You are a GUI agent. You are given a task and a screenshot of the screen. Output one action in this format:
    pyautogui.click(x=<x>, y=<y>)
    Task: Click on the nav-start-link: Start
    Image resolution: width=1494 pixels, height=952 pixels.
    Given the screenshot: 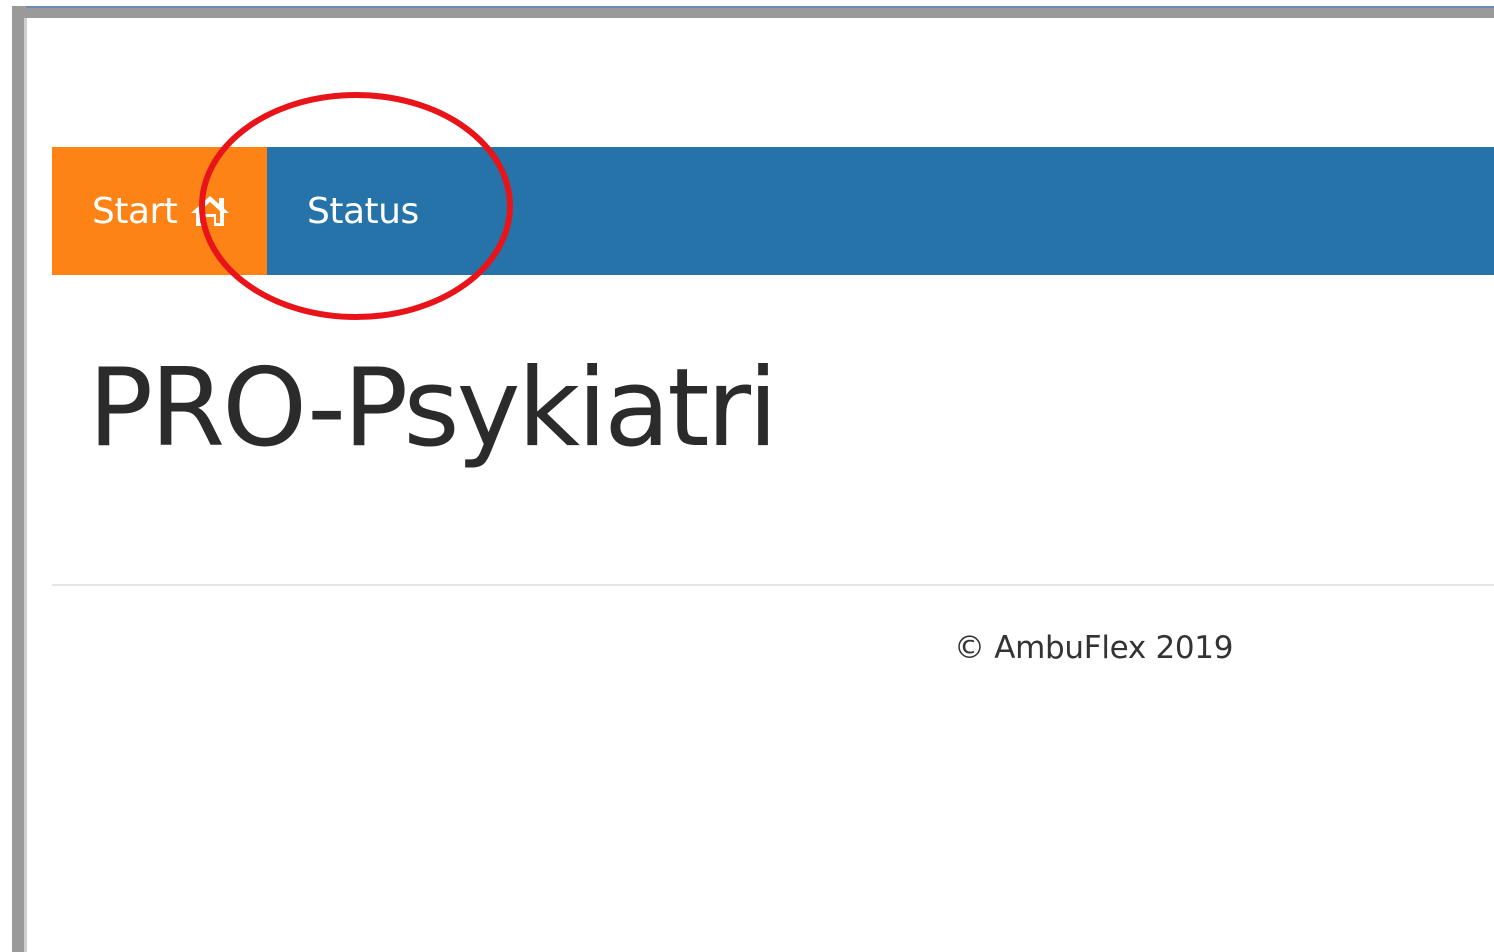 What is the action you would take?
    pyautogui.click(x=159, y=211)
    